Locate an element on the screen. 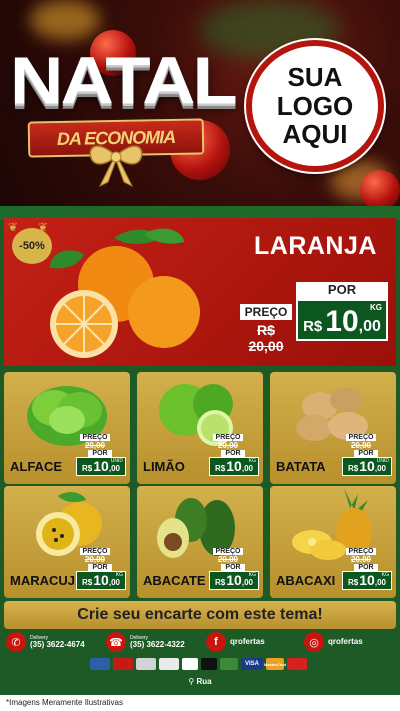 This screenshot has height=711, width=400. cta-banner: Crie seu encarte com este tema! is located at coordinates (200, 615).